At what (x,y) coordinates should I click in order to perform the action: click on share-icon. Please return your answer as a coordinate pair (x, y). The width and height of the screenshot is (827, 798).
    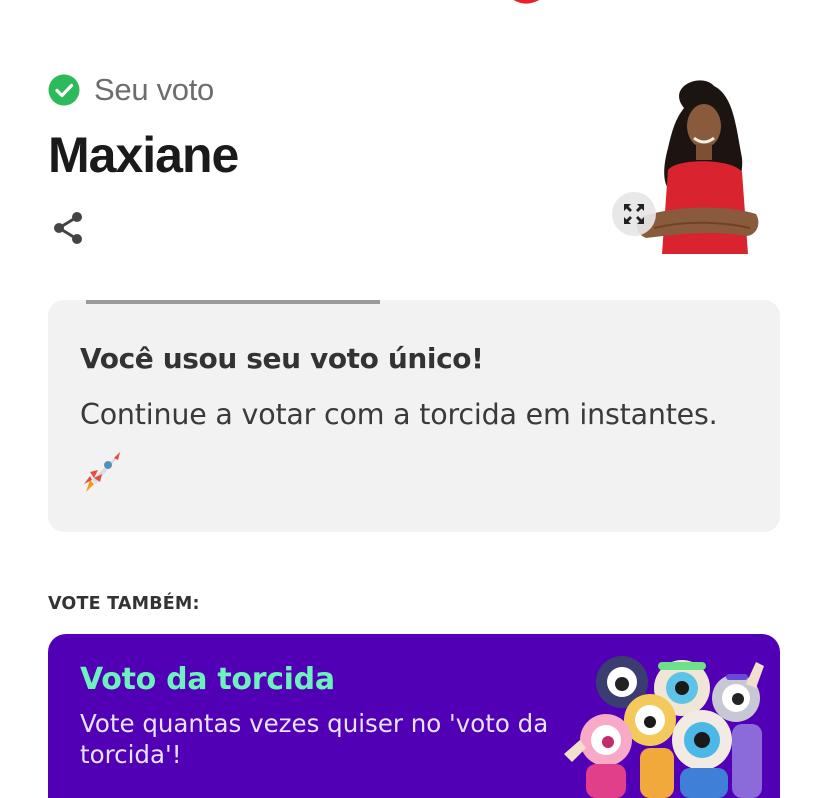
    Looking at the image, I should click on (68, 228).